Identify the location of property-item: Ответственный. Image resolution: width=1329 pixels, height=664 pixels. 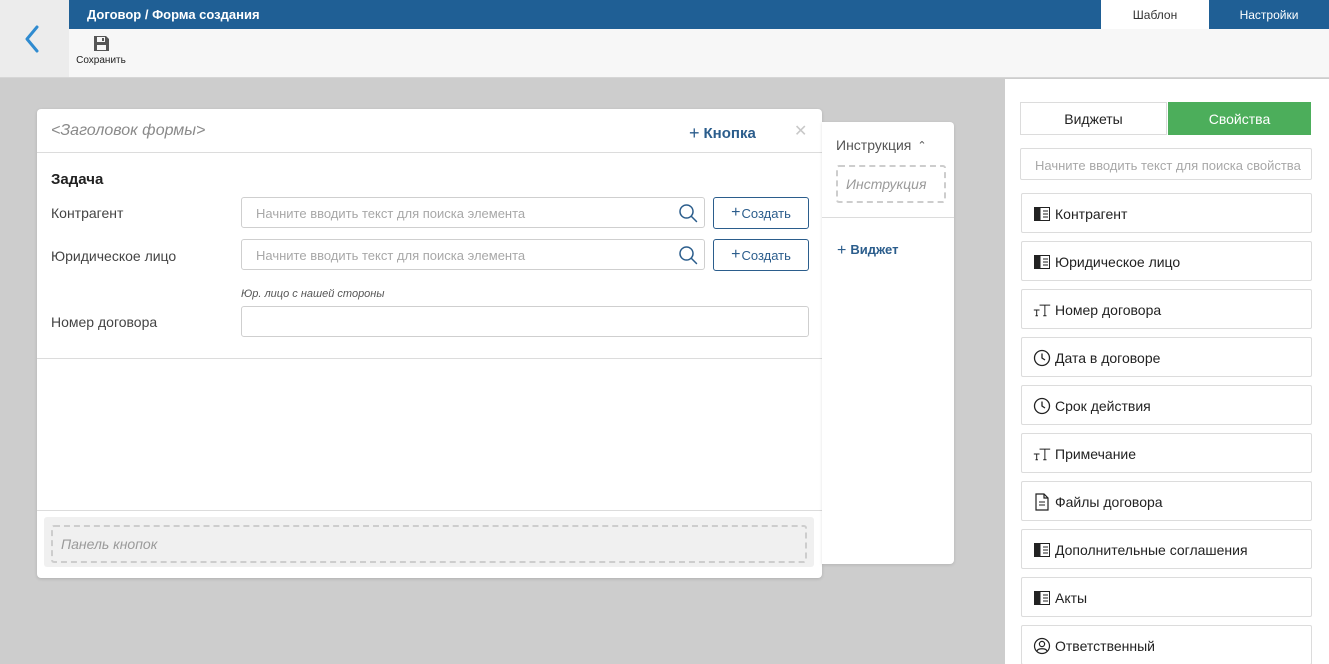
(1166, 644).